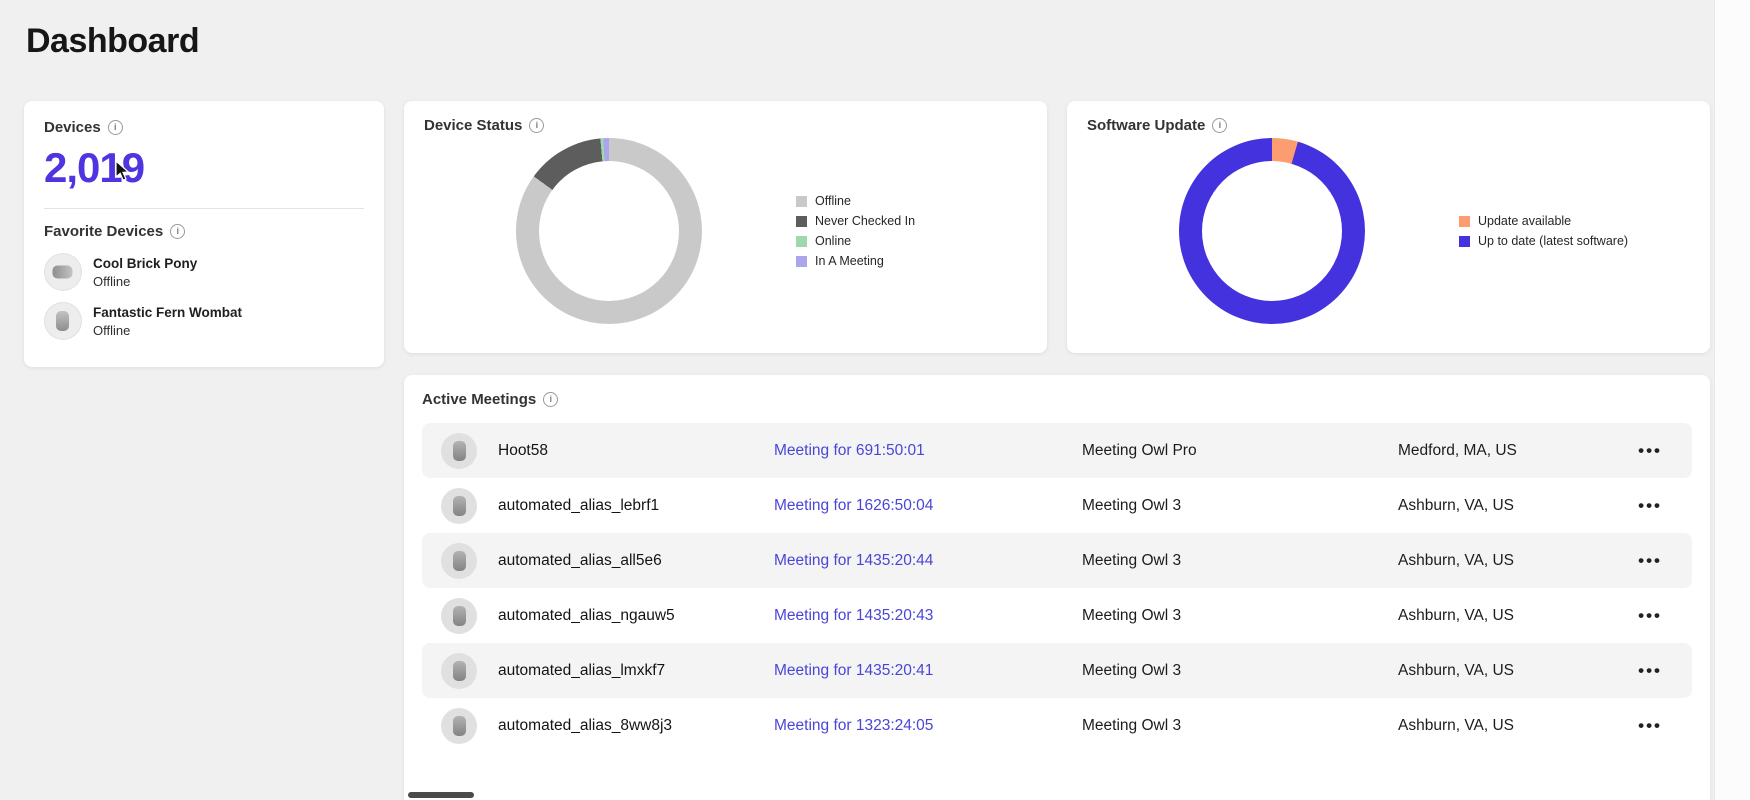  What do you see at coordinates (928, 616) in the screenshot?
I see `meeting-duration-link: Meeting for 1435:20:43` at bounding box center [928, 616].